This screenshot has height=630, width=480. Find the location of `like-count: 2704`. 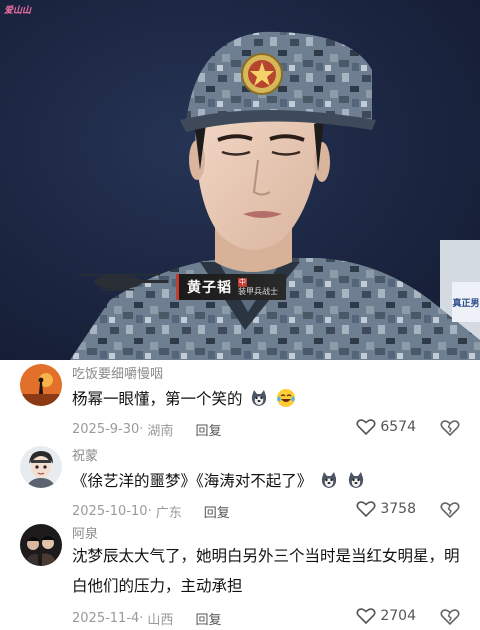

like-count: 2704 is located at coordinates (398, 616).